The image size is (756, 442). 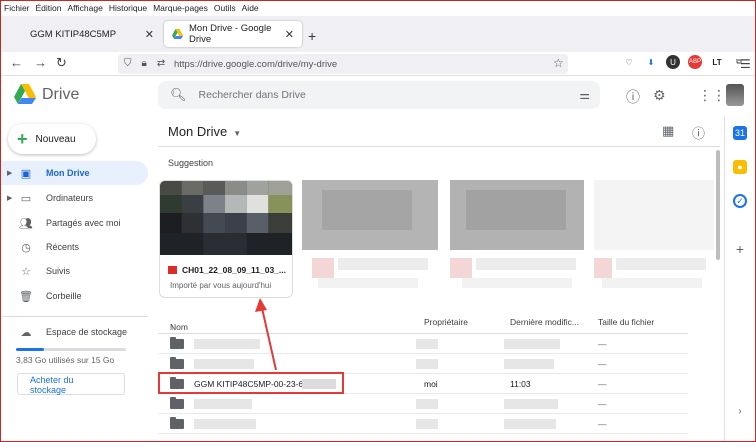 I want to click on annotation-arrow, so click(x=266, y=334).